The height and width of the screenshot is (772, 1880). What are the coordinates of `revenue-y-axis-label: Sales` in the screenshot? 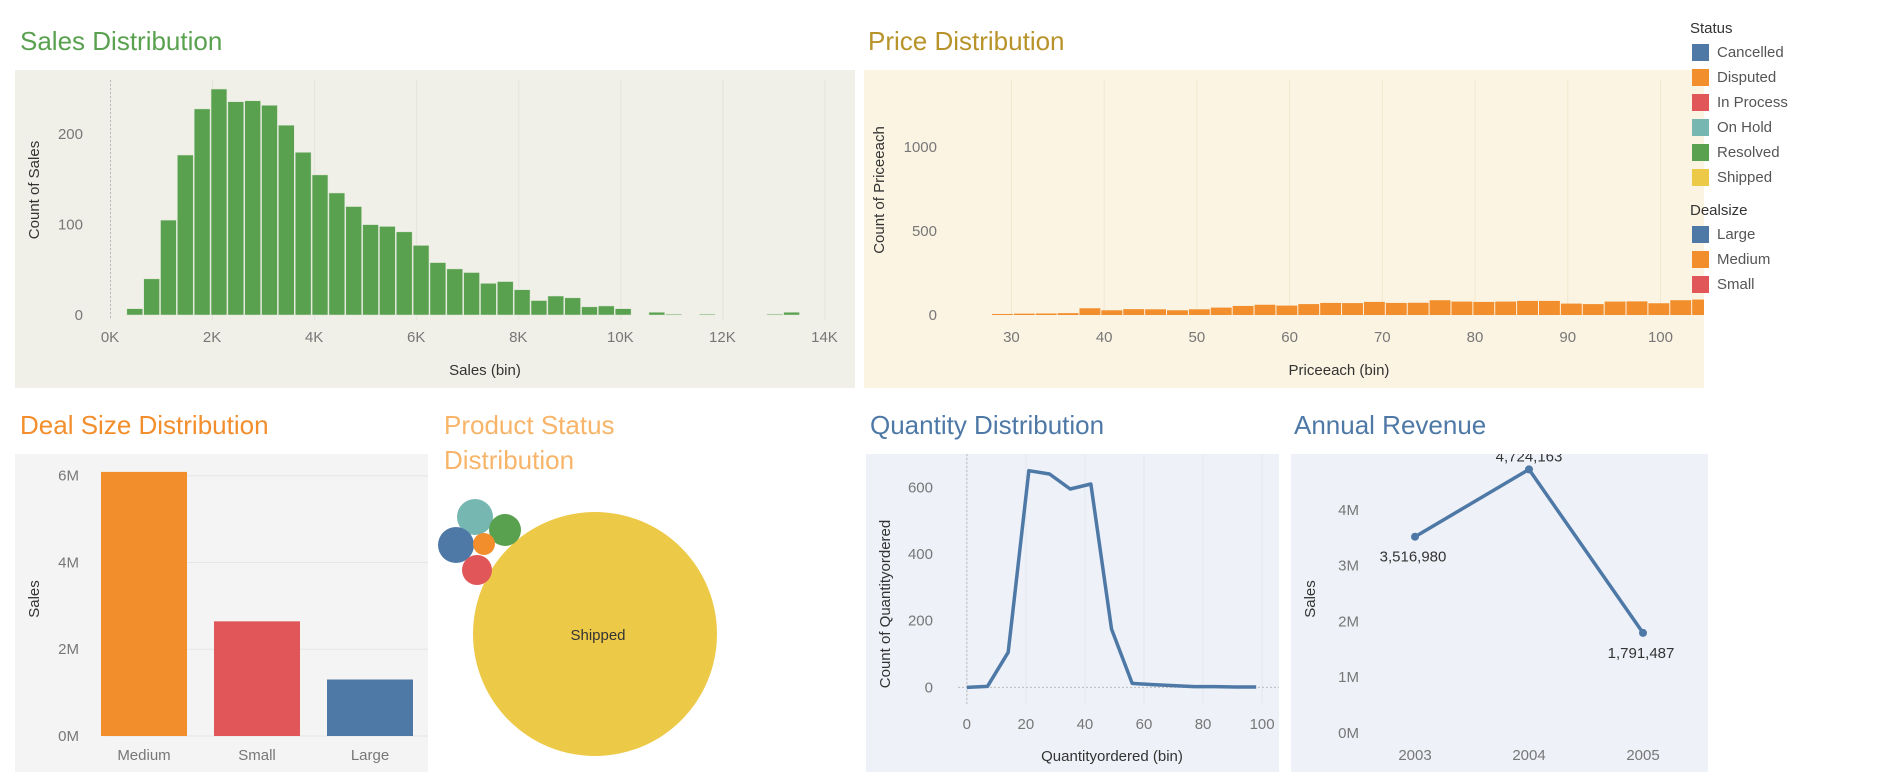 It's located at (1310, 599).